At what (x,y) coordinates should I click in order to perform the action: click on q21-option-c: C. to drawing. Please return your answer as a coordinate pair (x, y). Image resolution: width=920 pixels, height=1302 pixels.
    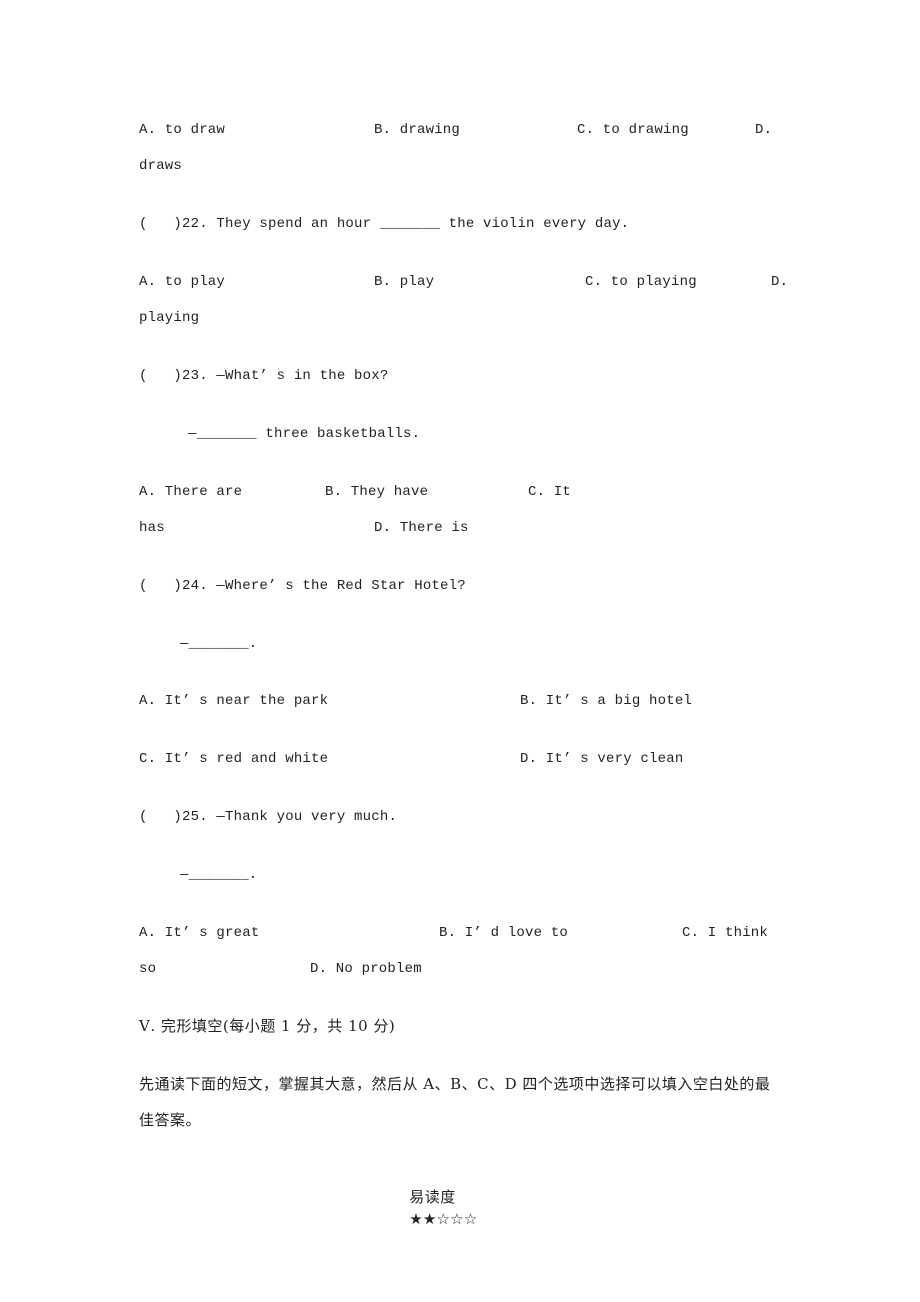
    Looking at the image, I should click on (633, 130).